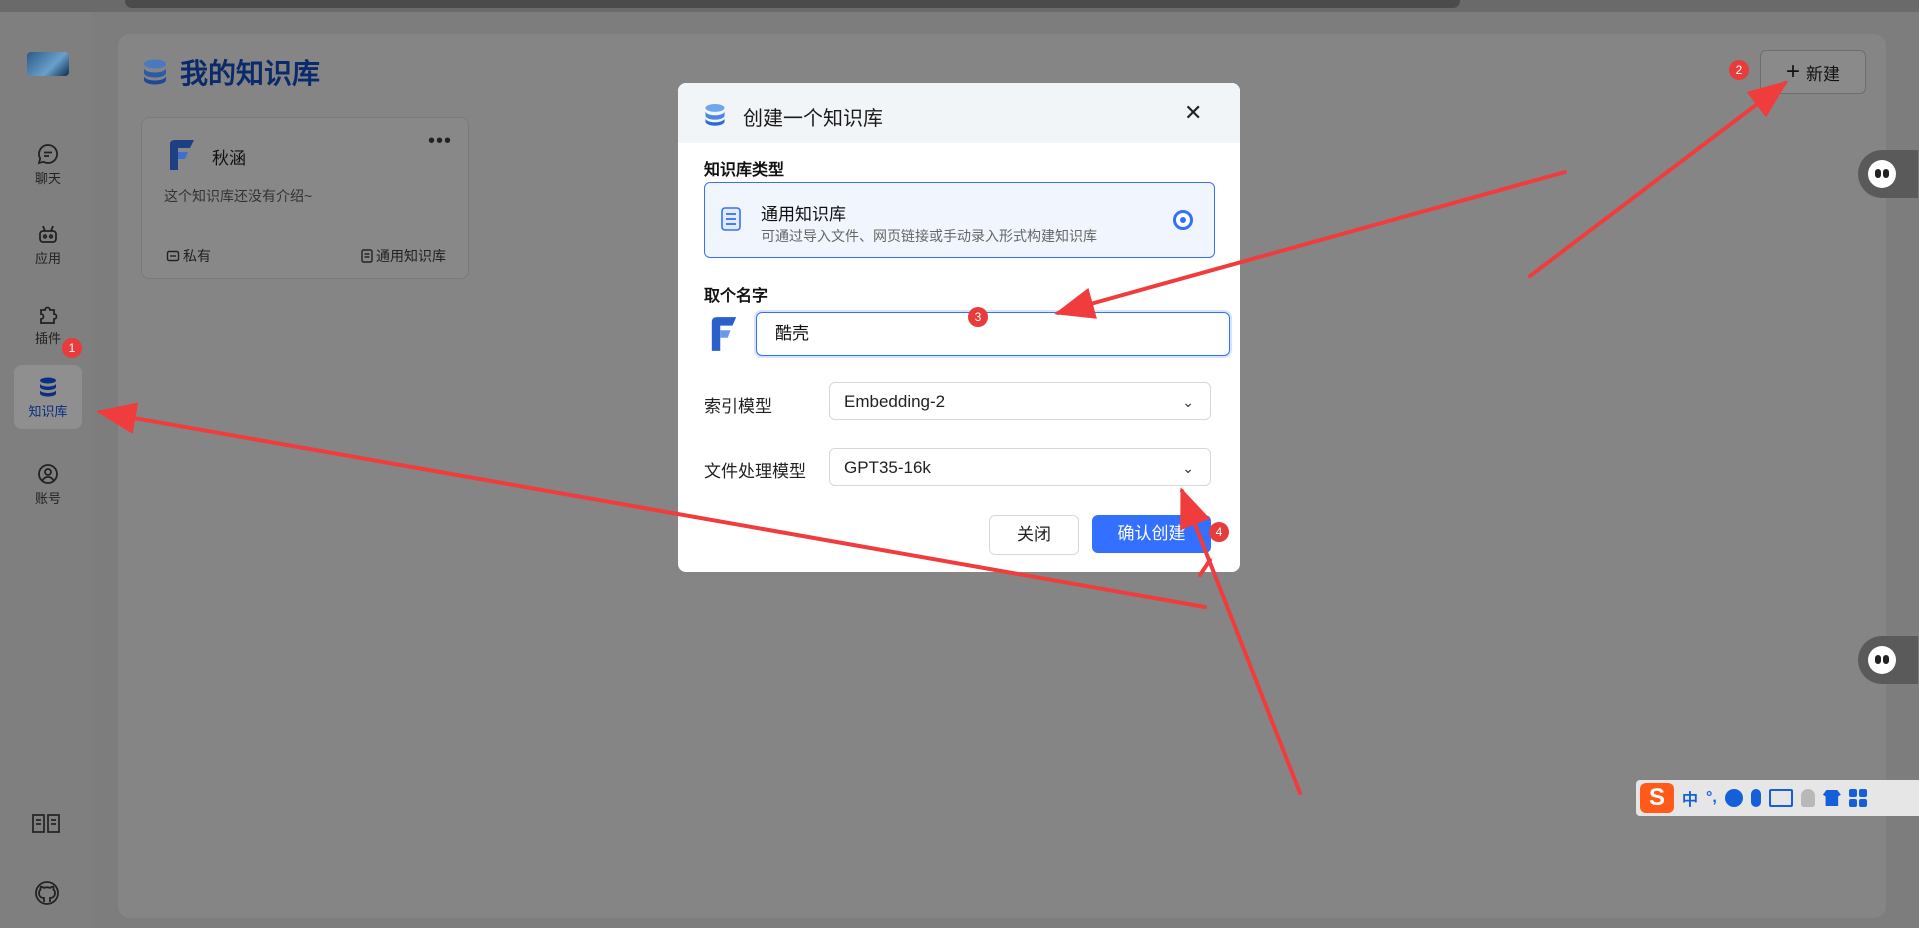 Image resolution: width=1919 pixels, height=928 pixels. What do you see at coordinates (1241, 641) in the screenshot?
I see `arrow-to-file-model` at bounding box center [1241, 641].